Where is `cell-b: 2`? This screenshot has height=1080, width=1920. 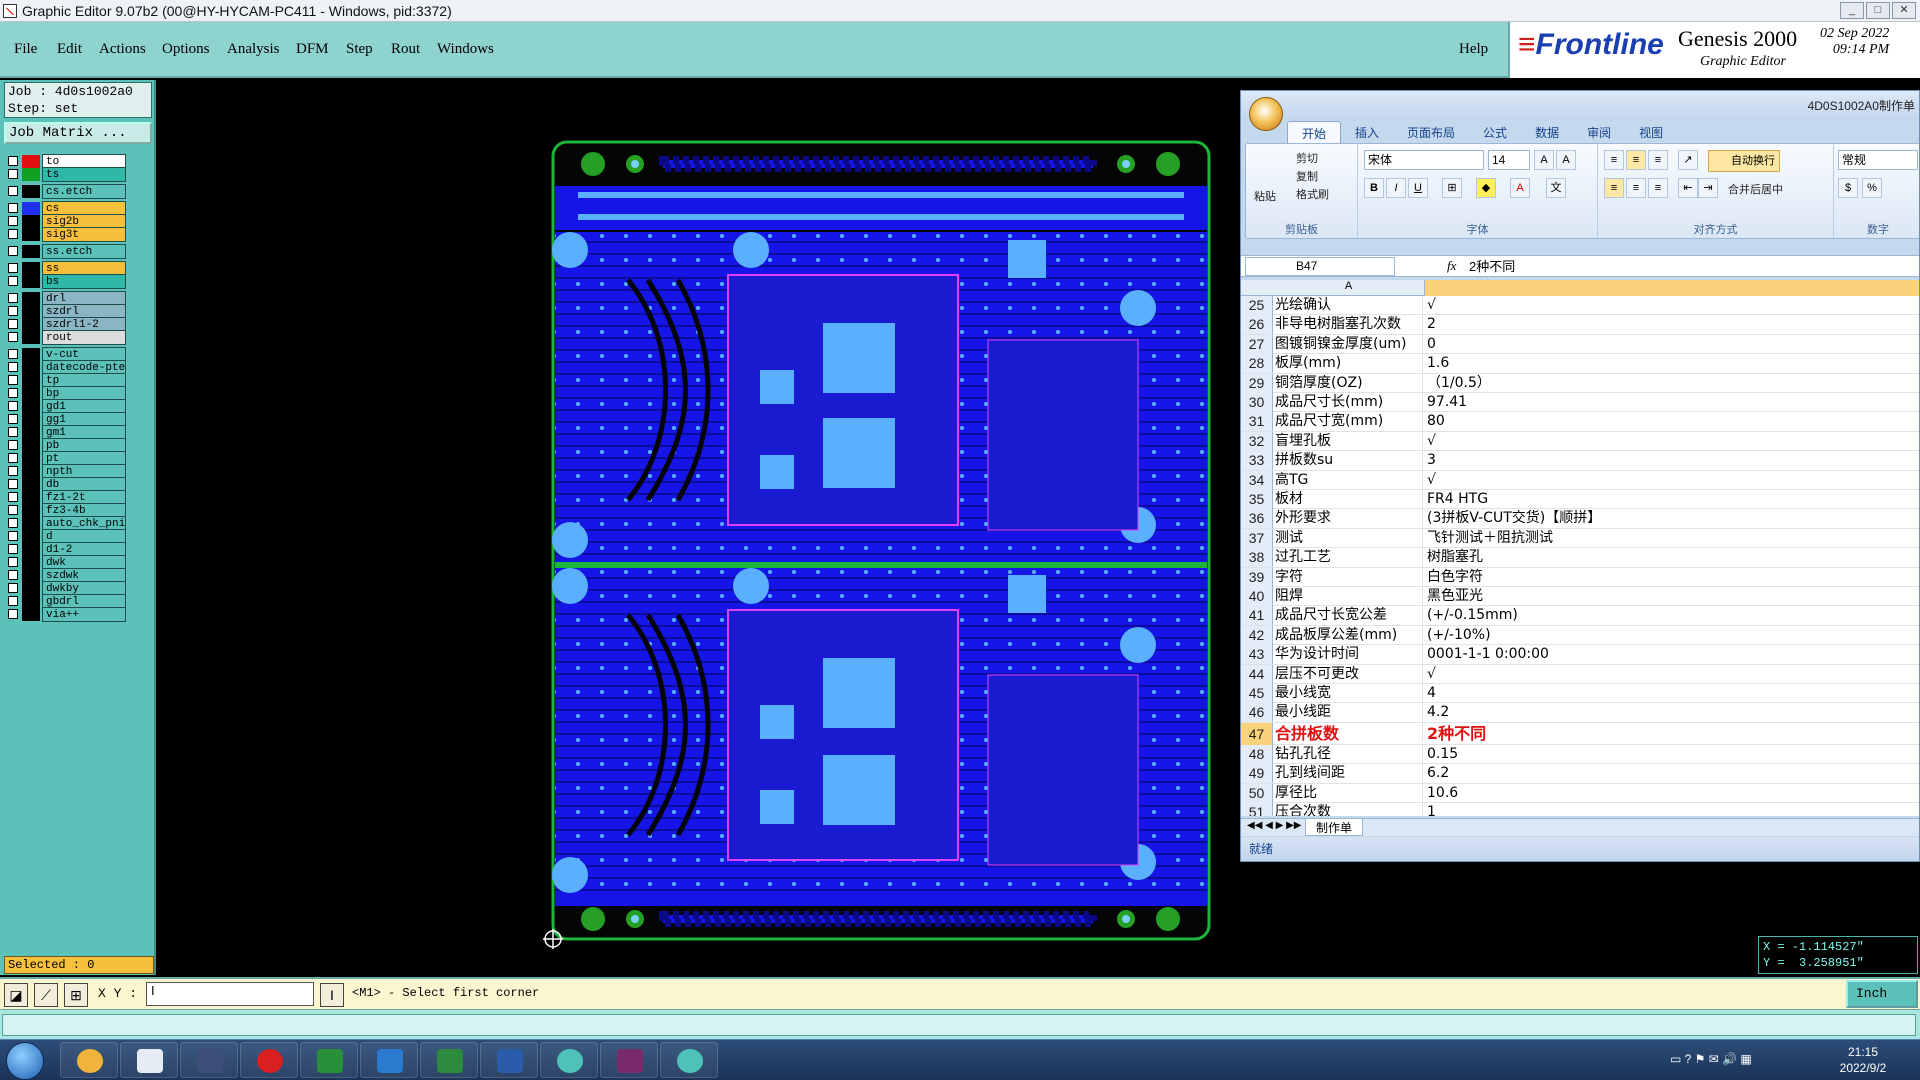 cell-b: 2 is located at coordinates (1672, 324).